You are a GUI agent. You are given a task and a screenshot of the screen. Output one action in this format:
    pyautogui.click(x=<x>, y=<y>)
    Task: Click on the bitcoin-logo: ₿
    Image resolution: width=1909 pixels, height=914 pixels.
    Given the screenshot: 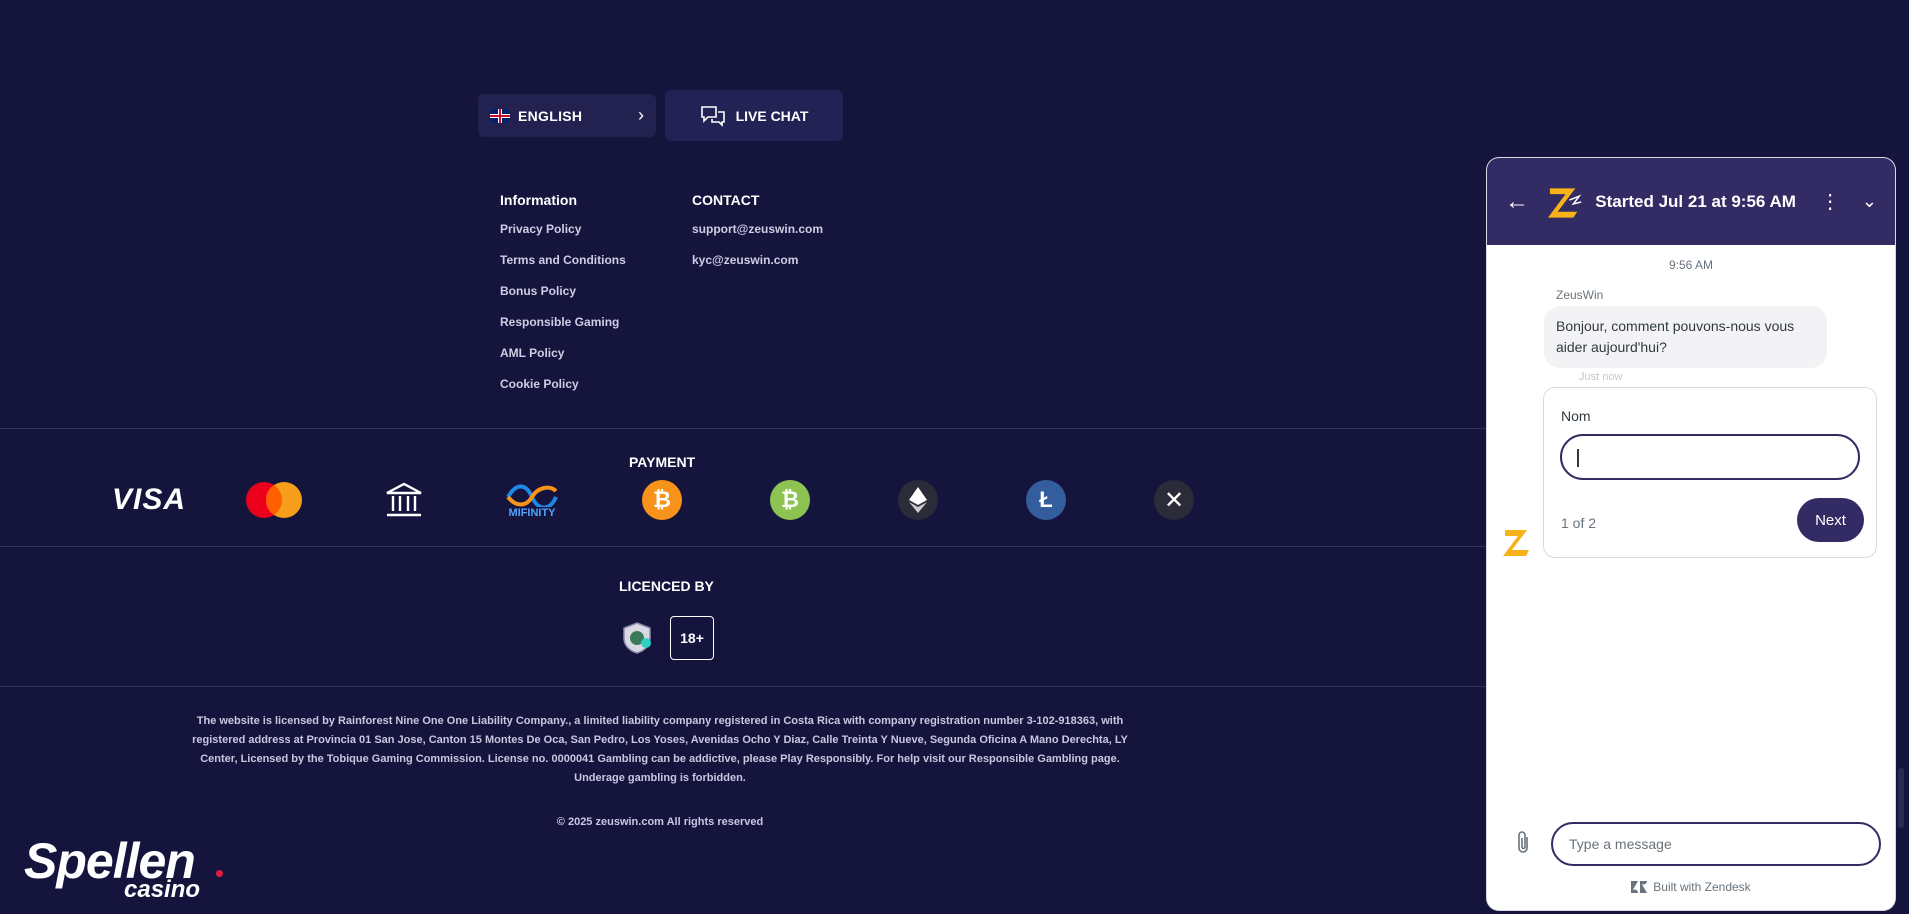 What is the action you would take?
    pyautogui.click(x=662, y=500)
    